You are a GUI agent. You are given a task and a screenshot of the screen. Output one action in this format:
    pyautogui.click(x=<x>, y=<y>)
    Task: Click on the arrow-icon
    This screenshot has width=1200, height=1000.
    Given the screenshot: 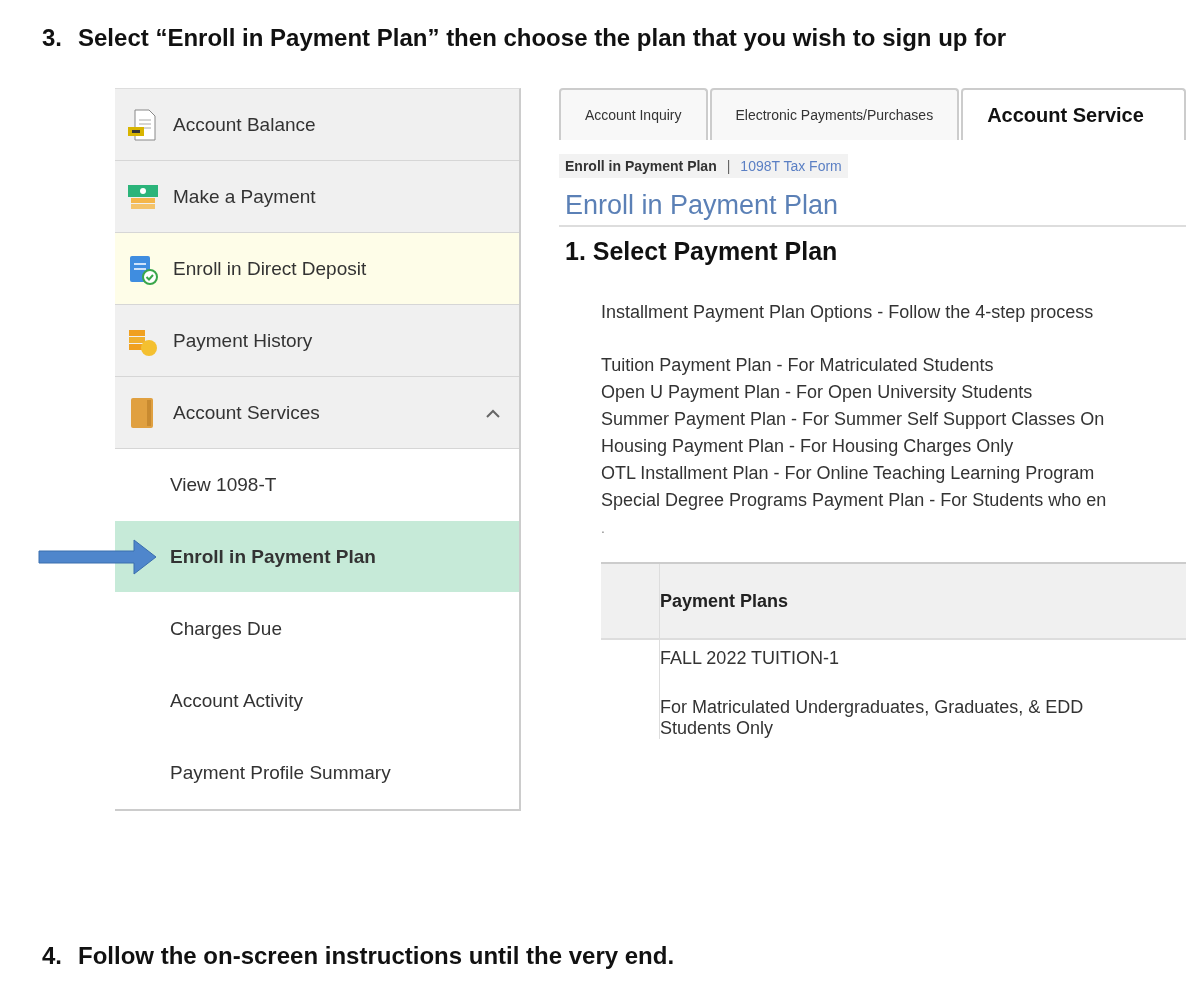 What is the action you would take?
    pyautogui.click(x=98, y=557)
    